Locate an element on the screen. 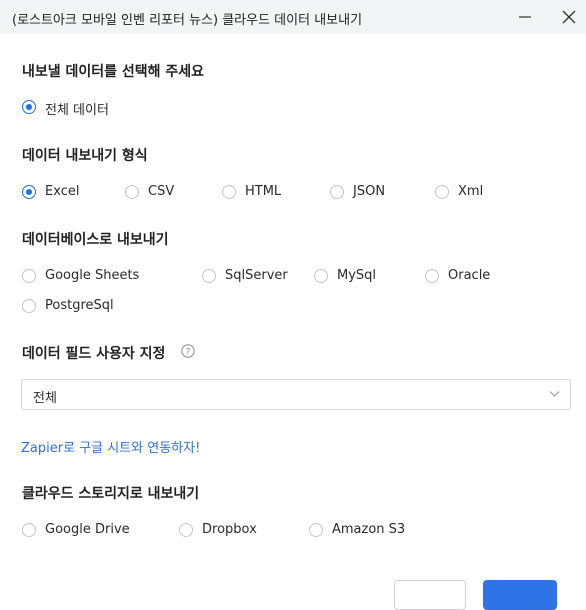 The width and height of the screenshot is (586, 610). option-all-data-label: 전체 데이터 is located at coordinates (77, 110).